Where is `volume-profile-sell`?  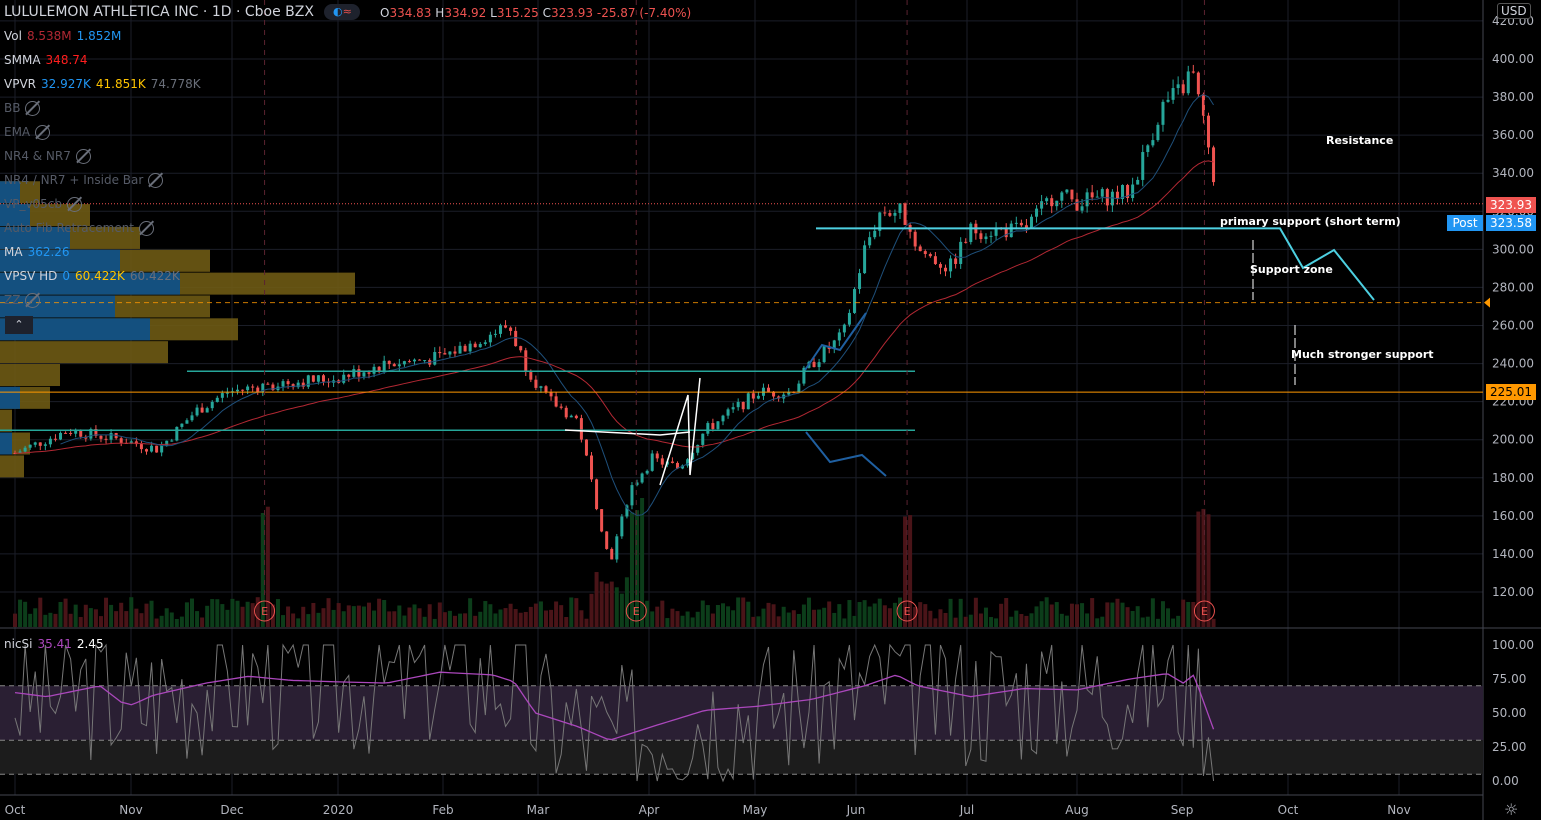 volume-profile-sell is located at coordinates (84, 352).